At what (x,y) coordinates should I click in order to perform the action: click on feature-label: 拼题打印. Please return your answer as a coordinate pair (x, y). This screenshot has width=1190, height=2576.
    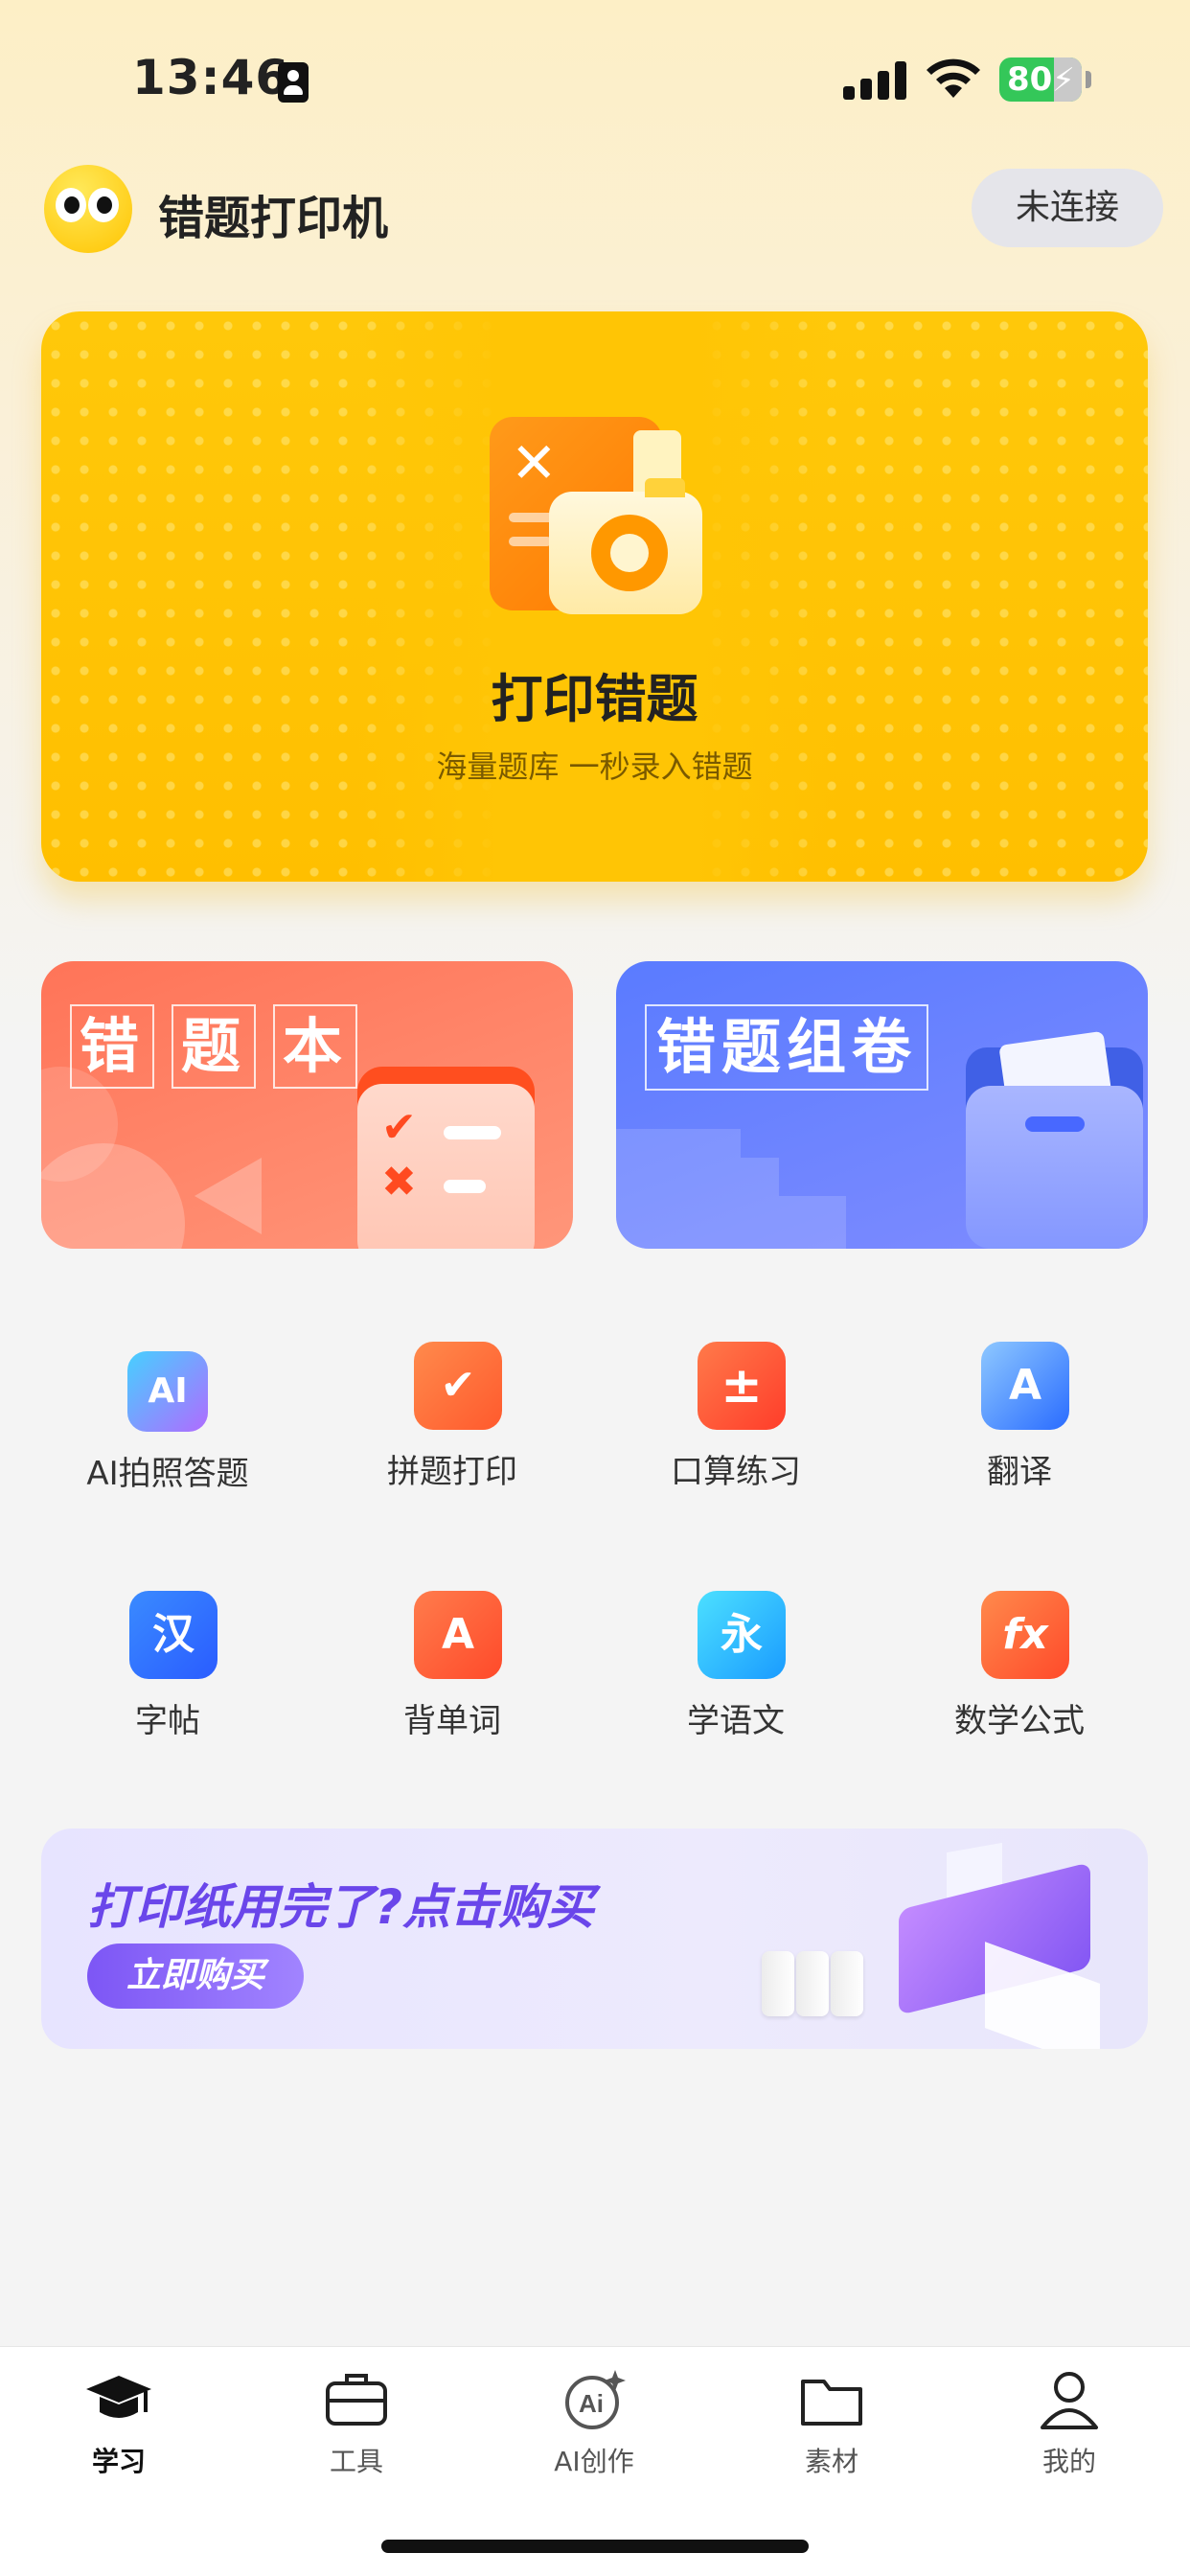
    Looking at the image, I should click on (452, 1472).